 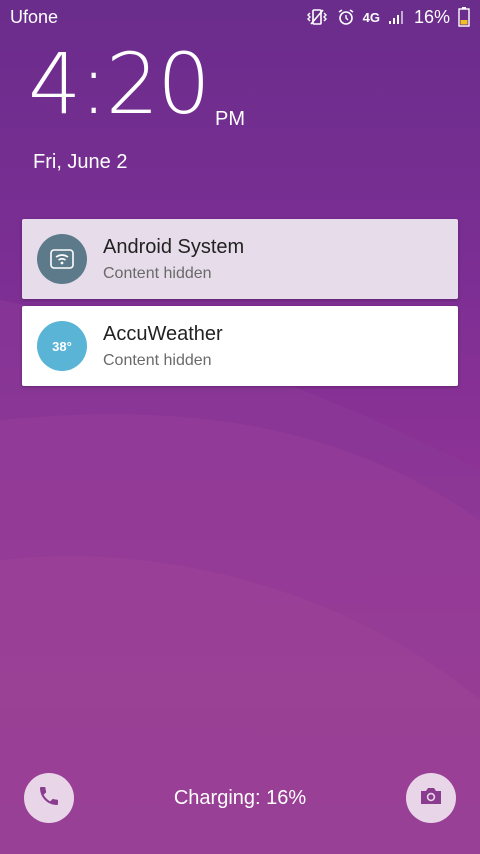 I want to click on camera-shortcut-button, so click(x=431, y=798).